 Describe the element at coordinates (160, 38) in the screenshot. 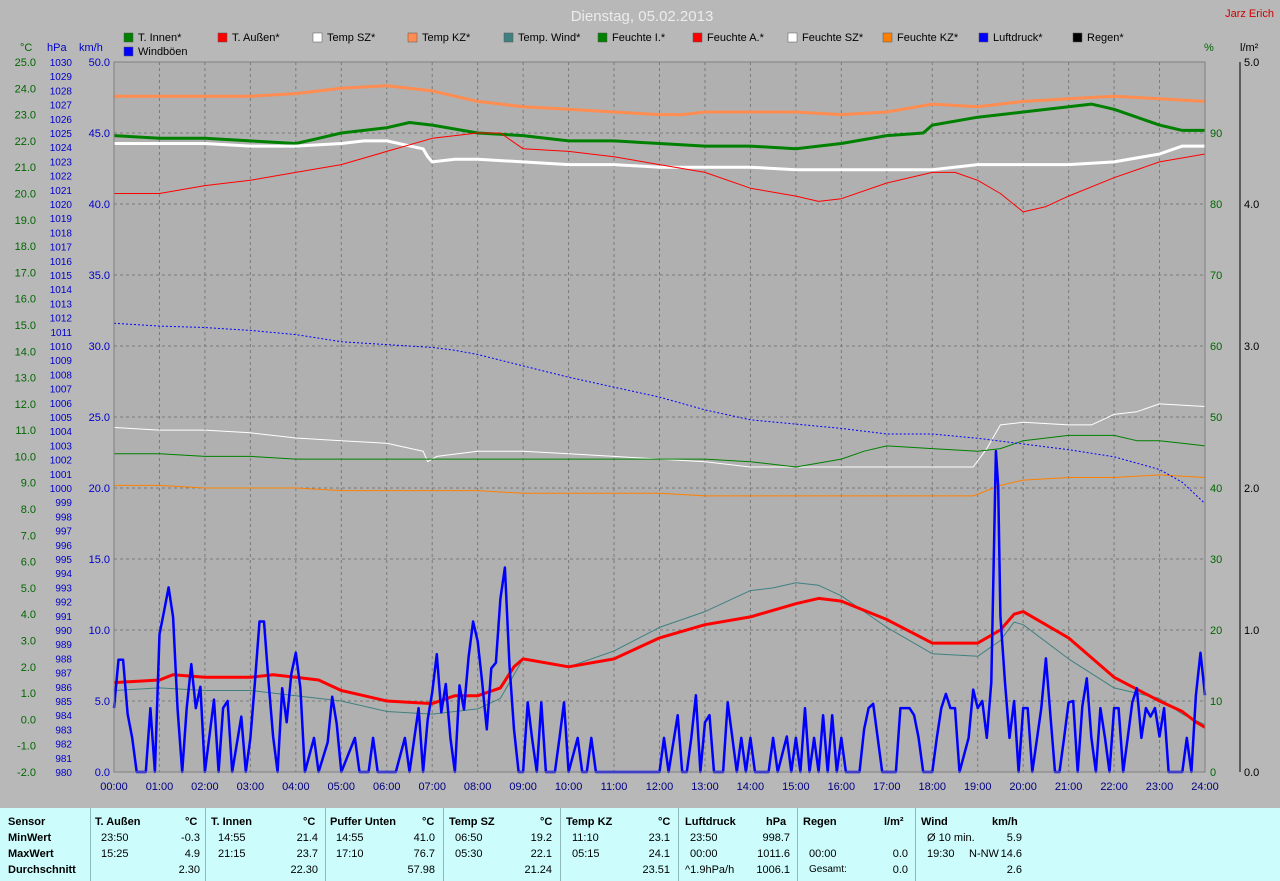

I see `legend-label: T. Innen*` at that location.